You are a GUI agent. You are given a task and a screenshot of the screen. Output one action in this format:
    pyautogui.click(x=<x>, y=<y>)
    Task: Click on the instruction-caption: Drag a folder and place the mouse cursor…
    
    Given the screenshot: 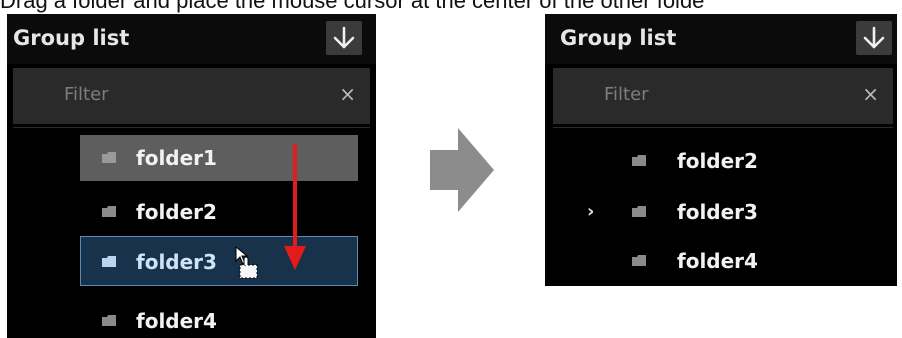 What is the action you would take?
    pyautogui.click(x=352, y=6)
    